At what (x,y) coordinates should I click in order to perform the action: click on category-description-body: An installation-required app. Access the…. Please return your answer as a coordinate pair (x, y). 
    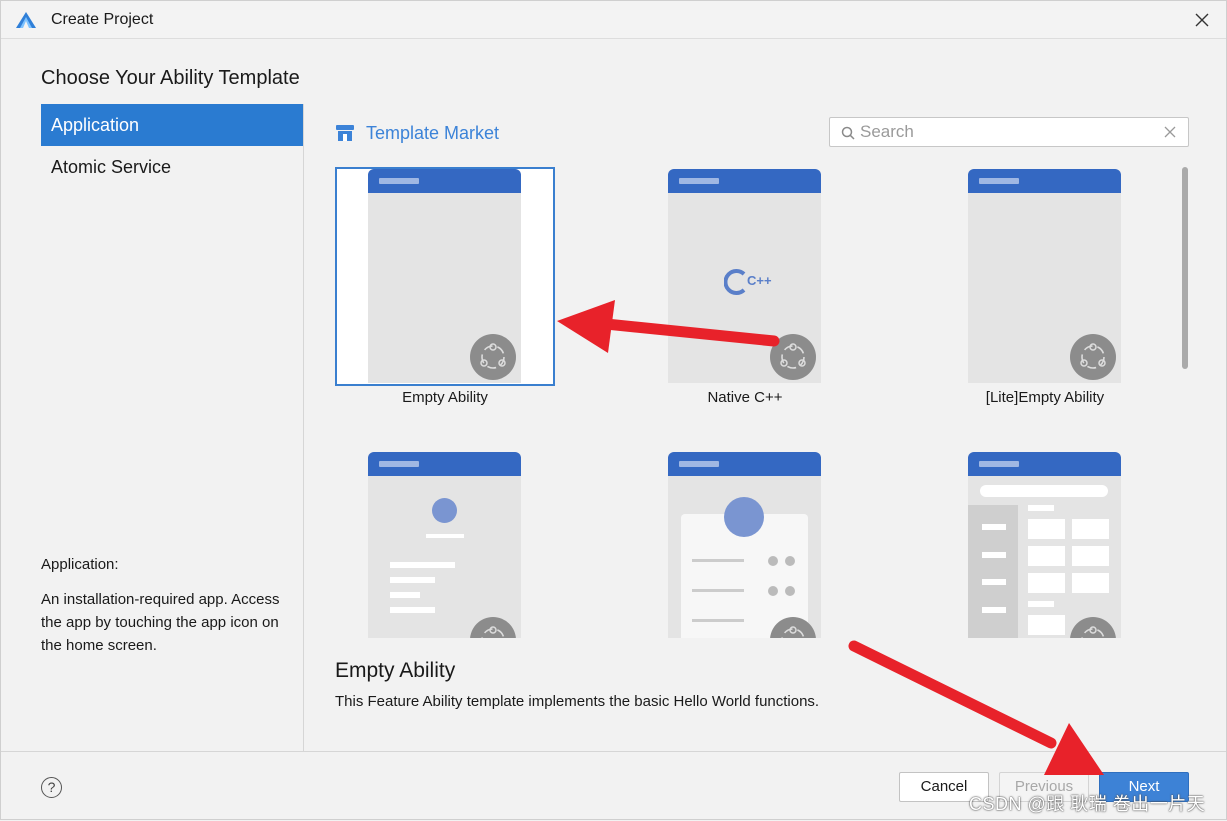
    Looking at the image, I should click on (160, 622).